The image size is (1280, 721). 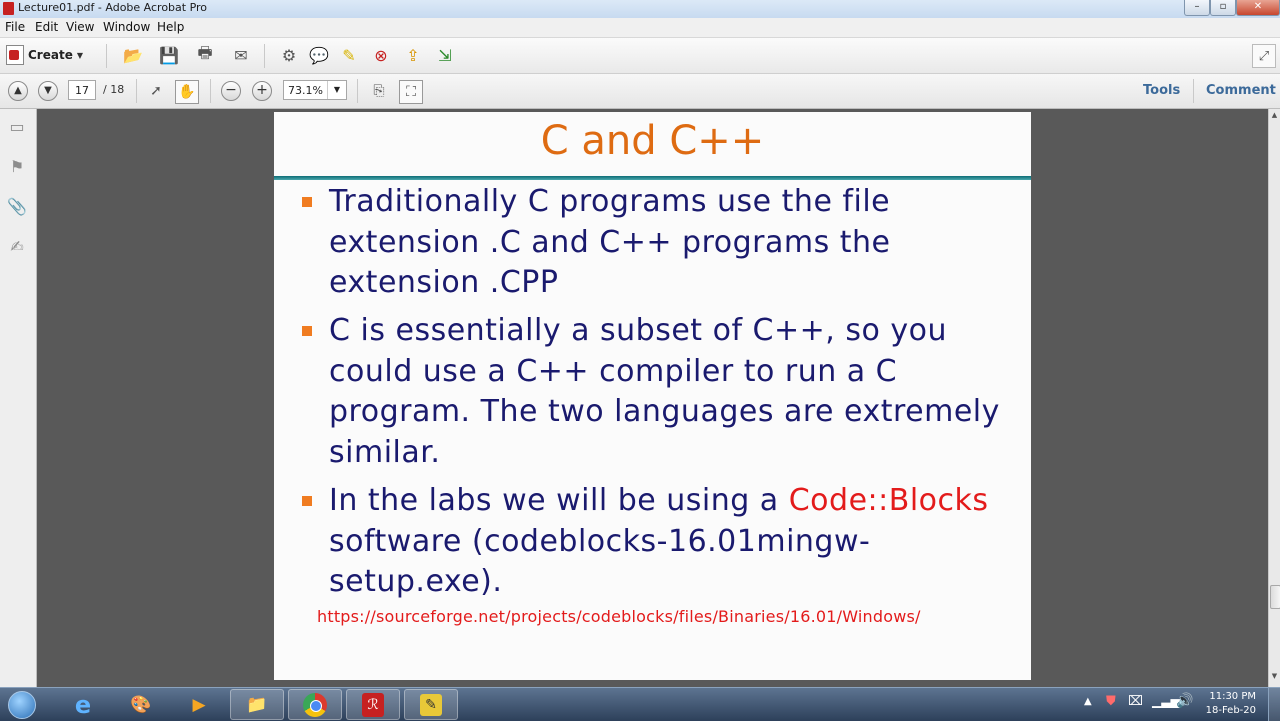 What do you see at coordinates (50, 55) in the screenshot?
I see `create-label: Create` at bounding box center [50, 55].